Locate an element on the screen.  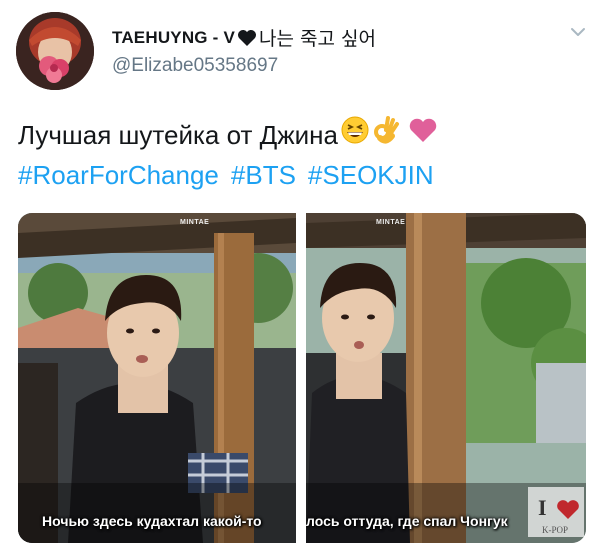
video-subtitle: лось оттуда, где спал Чонгук is located at coordinates (407, 521).